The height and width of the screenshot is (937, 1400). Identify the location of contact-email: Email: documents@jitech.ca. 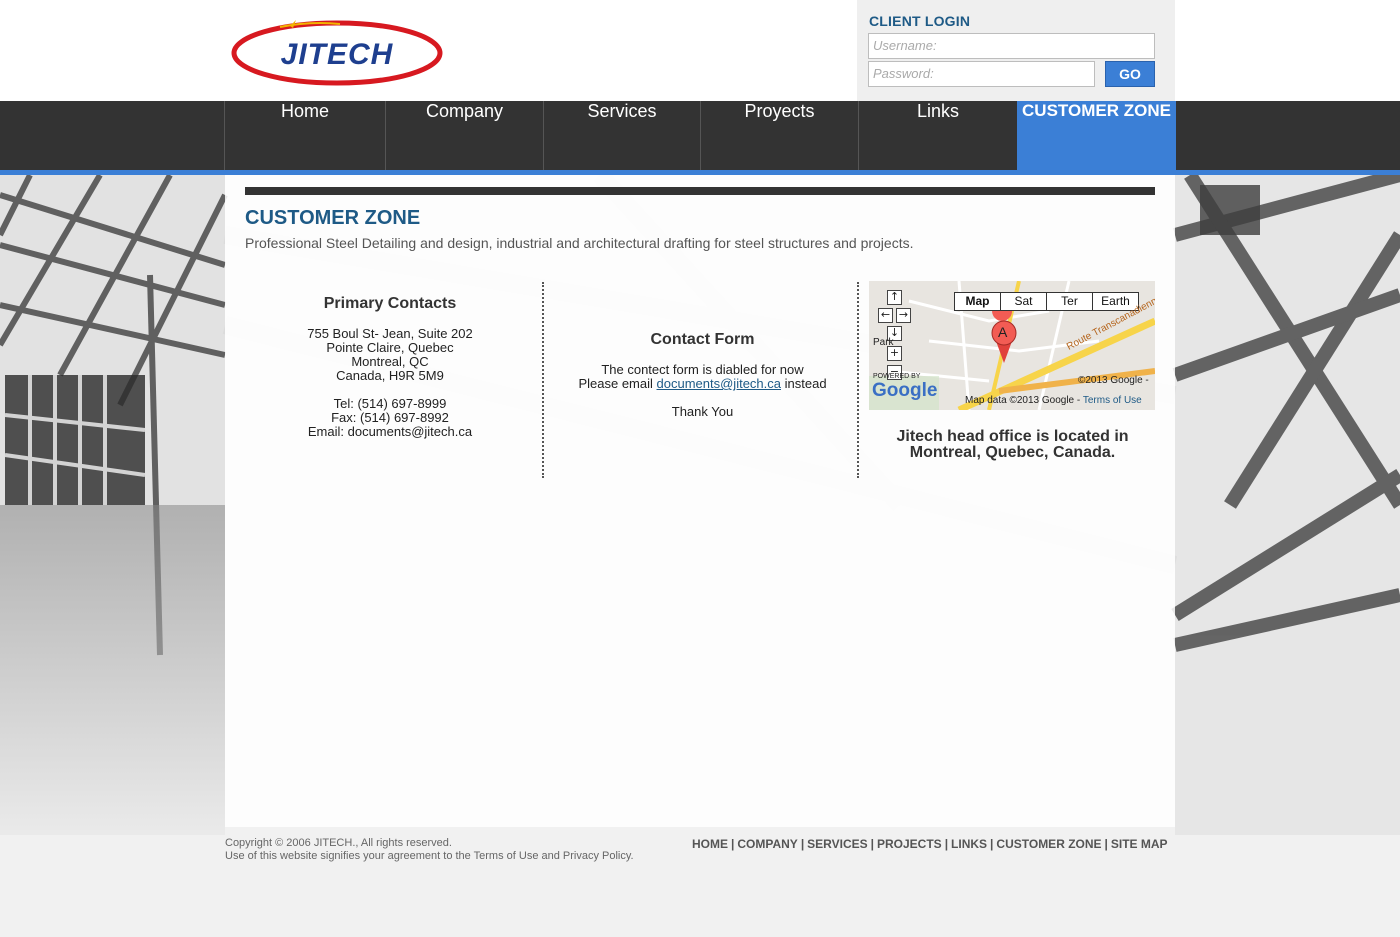
(390, 431).